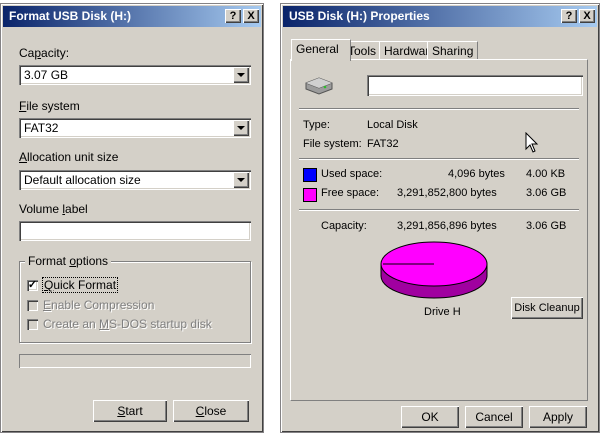 The image size is (602, 433). Describe the element at coordinates (392, 125) in the screenshot. I see `type-value: Local Disk` at that location.